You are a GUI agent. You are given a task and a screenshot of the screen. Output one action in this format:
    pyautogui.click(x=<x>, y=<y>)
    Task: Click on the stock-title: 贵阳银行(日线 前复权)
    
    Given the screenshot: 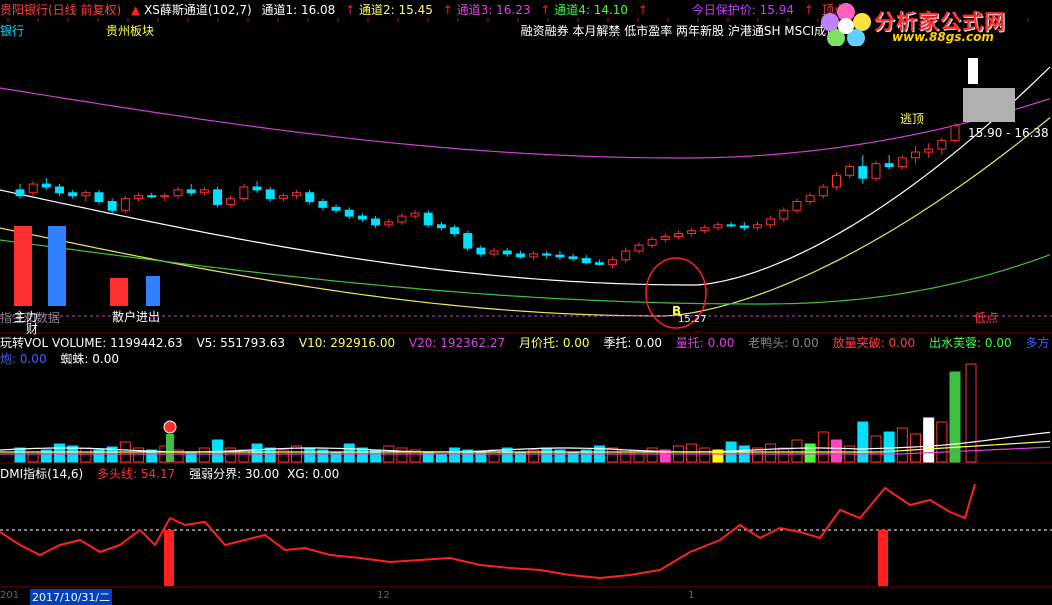 What is the action you would take?
    pyautogui.click(x=61, y=10)
    